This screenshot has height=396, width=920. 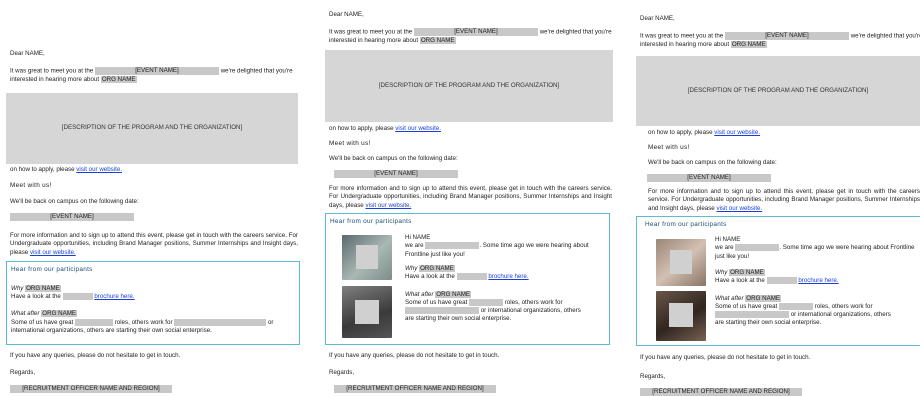 I want to click on what-after-line: What after ORG NAME, so click(x=44, y=313).